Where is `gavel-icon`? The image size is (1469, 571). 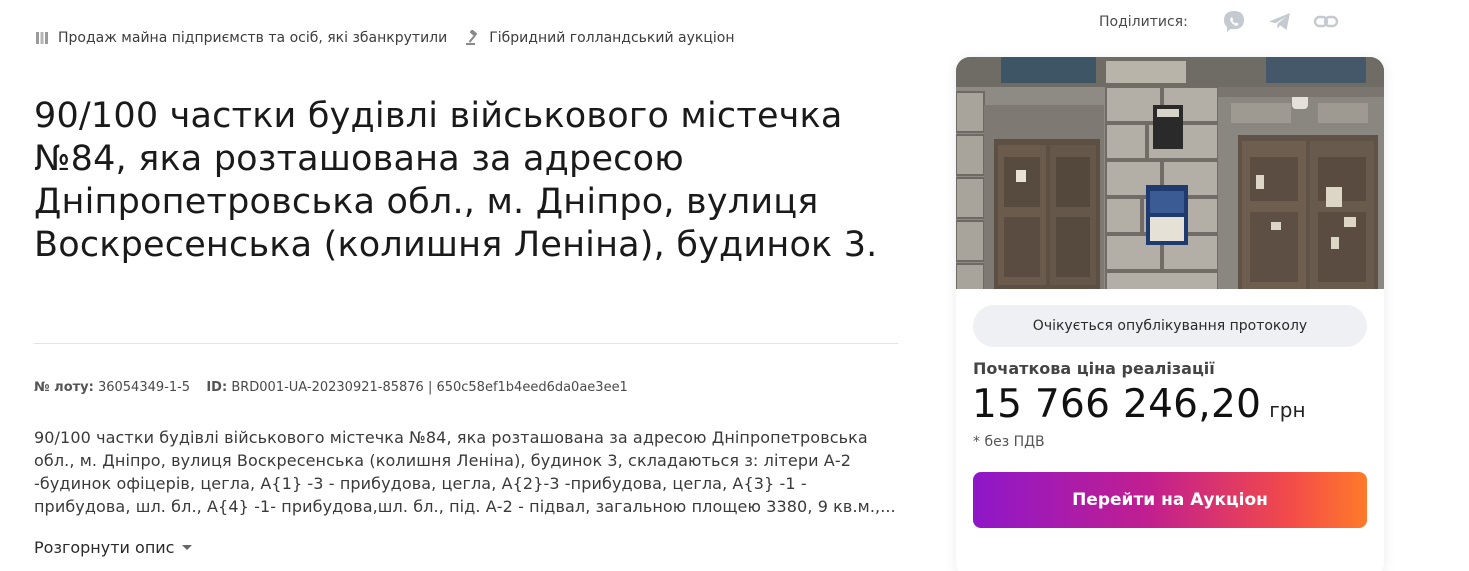
gavel-icon is located at coordinates (473, 38).